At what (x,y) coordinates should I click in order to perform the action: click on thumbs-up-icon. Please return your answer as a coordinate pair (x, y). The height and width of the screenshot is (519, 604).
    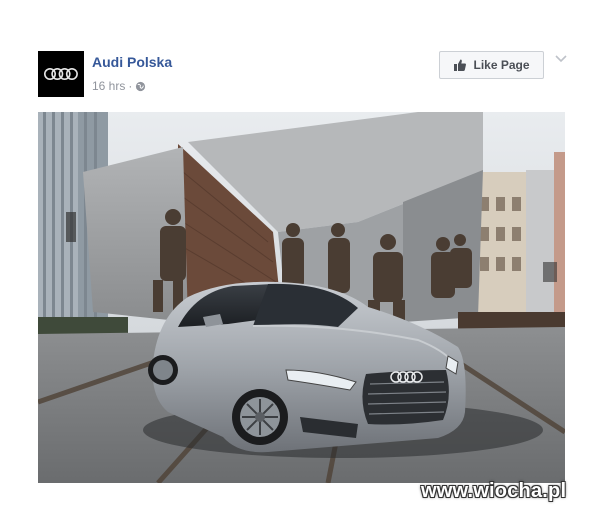
    Looking at the image, I should click on (460, 65).